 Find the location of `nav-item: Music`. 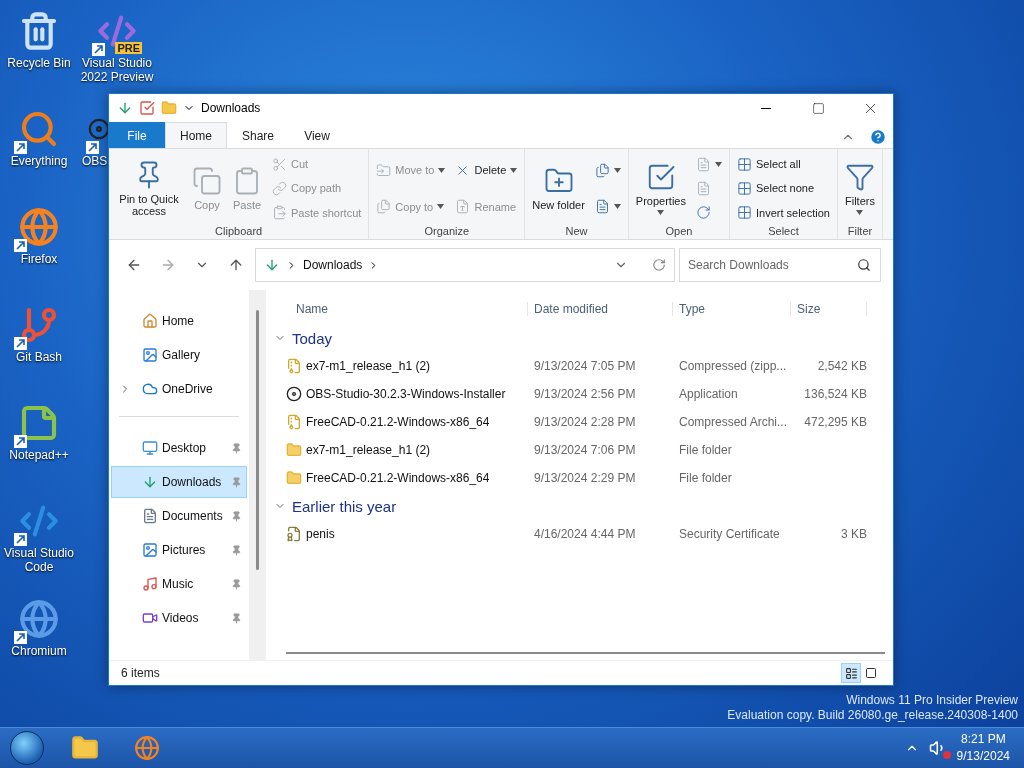

nav-item: Music is located at coordinates (179, 584).